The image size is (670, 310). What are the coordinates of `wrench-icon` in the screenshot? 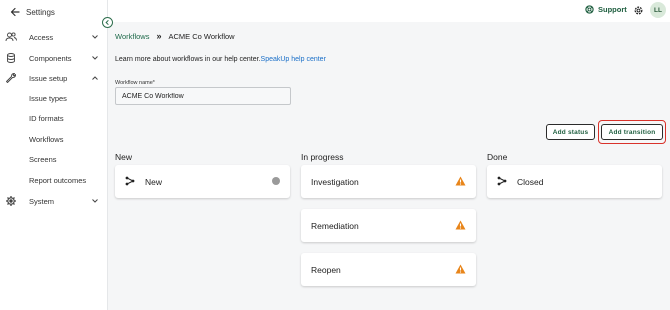 It's located at (11, 78).